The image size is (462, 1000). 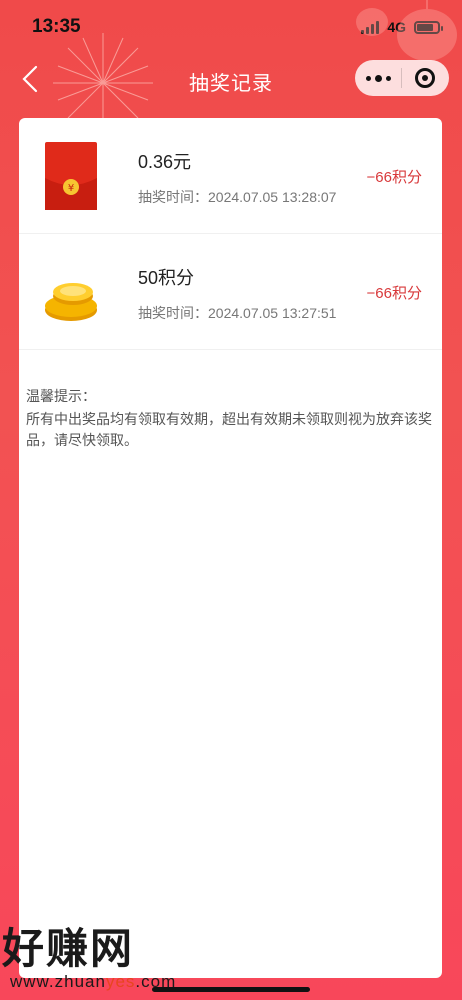 What do you see at coordinates (368, 78) in the screenshot?
I see `more-dots-icon` at bounding box center [368, 78].